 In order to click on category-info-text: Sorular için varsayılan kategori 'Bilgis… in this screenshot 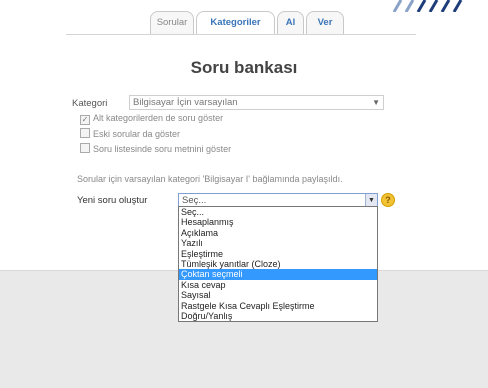, I will do `click(210, 179)`.